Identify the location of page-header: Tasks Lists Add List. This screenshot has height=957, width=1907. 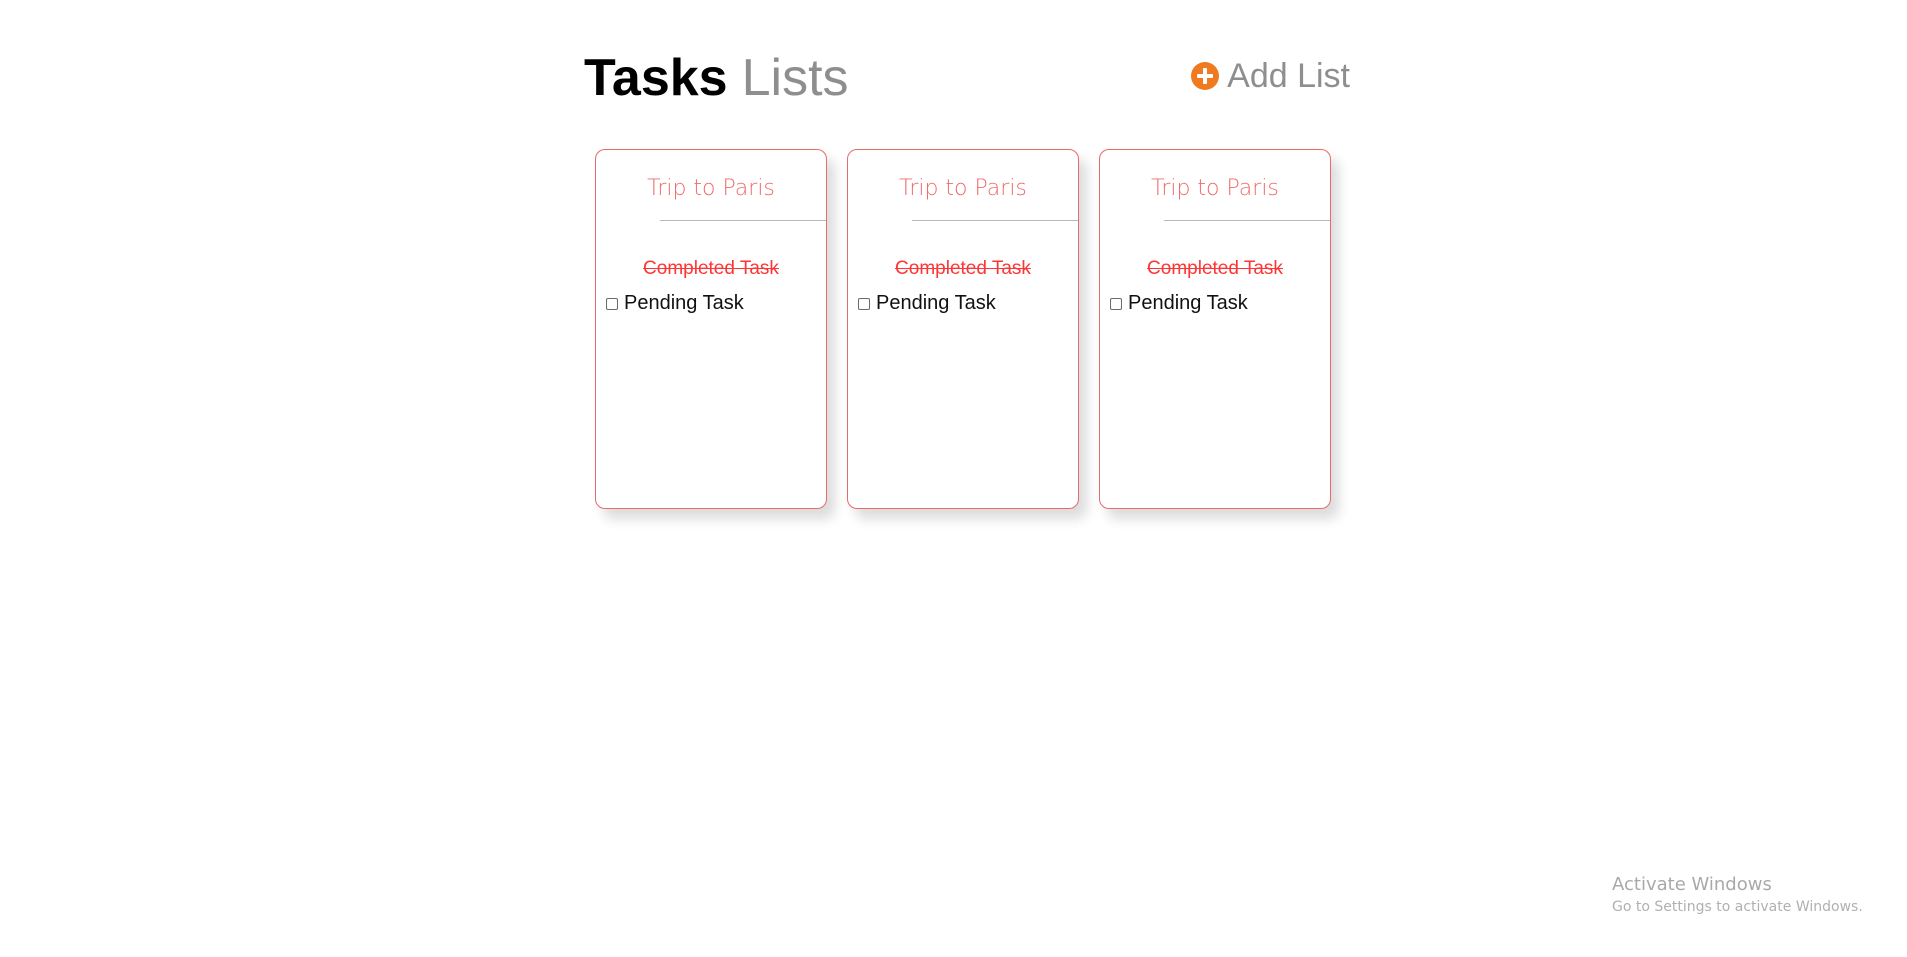
(967, 83).